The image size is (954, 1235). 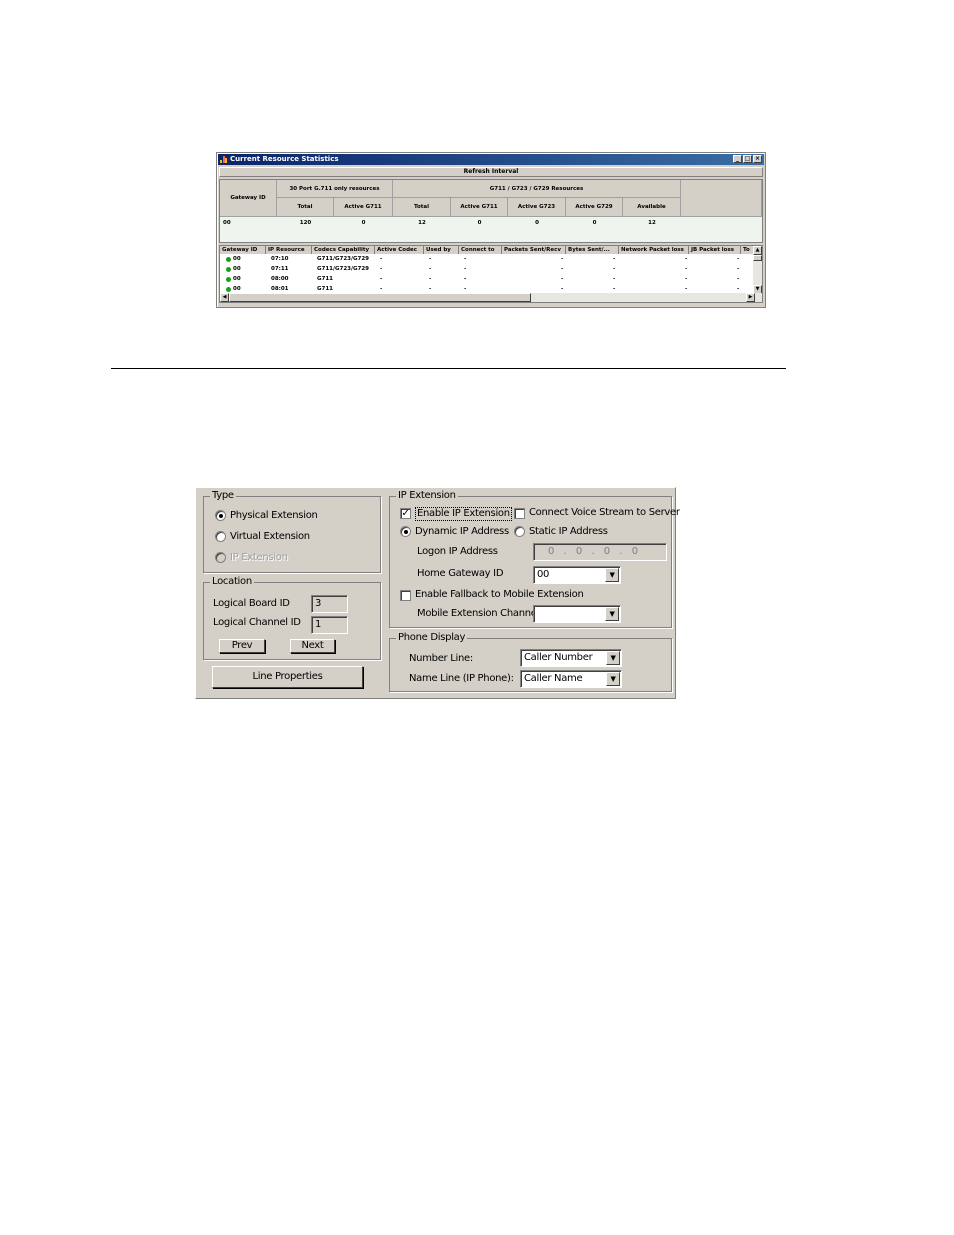 What do you see at coordinates (432, 638) in the screenshot?
I see `phone-display-legend: Phone Display` at bounding box center [432, 638].